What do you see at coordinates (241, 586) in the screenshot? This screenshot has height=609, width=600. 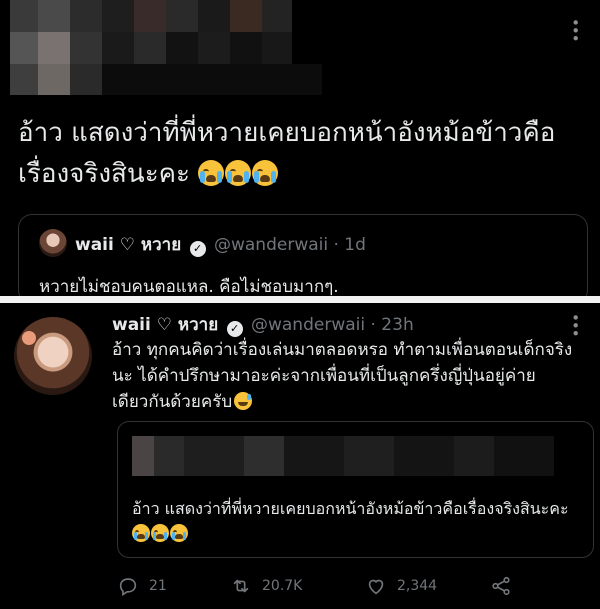 I see `retweet-icon` at bounding box center [241, 586].